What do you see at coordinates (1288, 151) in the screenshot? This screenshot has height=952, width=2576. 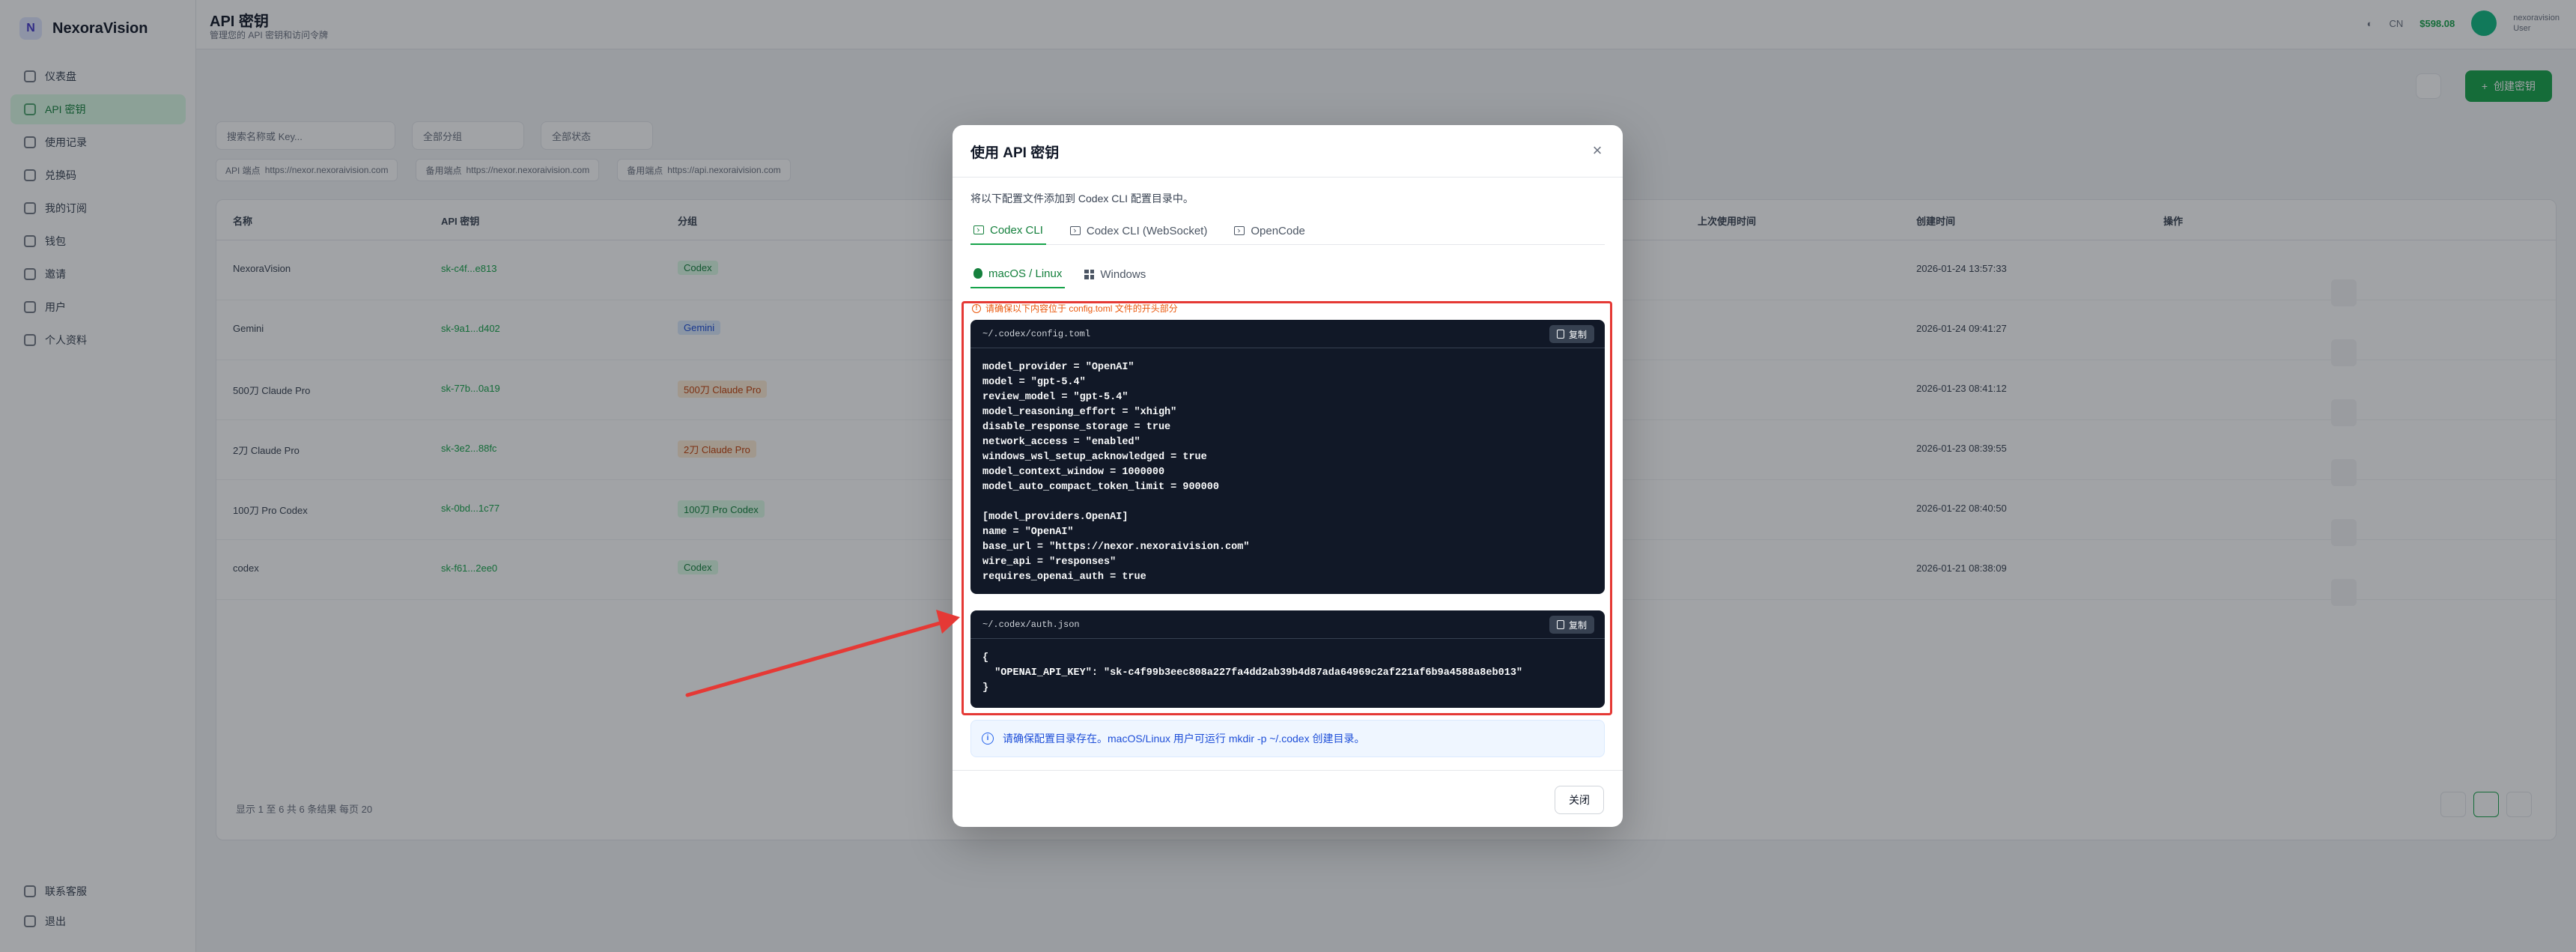 I see `modal-header: 使用 API 密钥 ×` at bounding box center [1288, 151].